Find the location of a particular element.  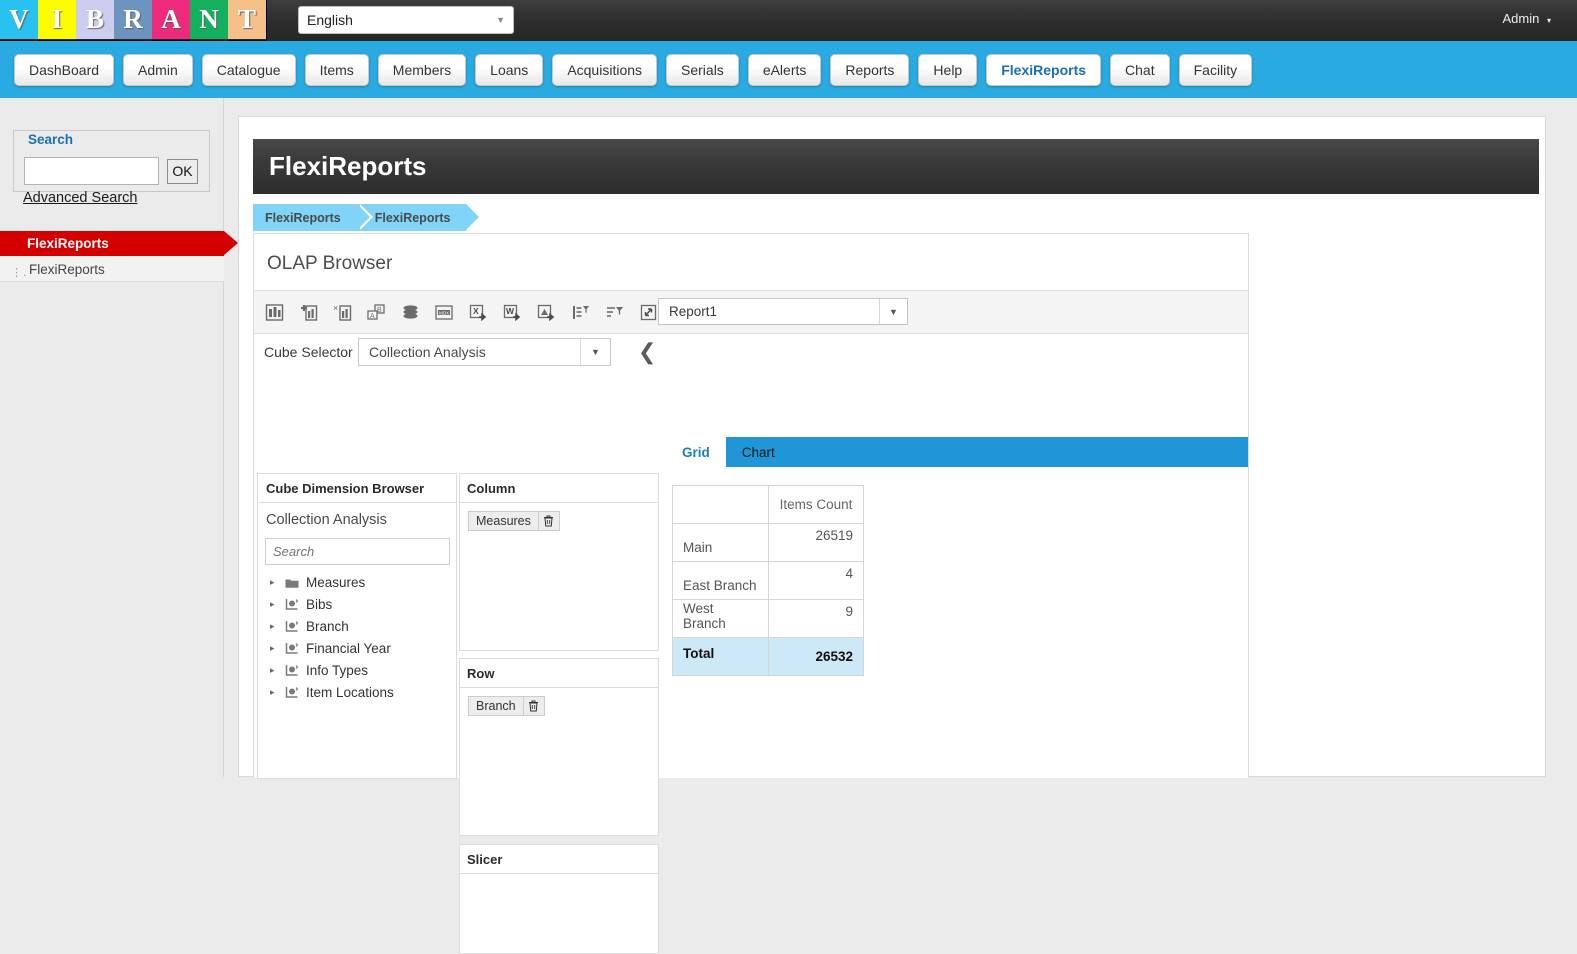

row-chip-list: Branch is located at coordinates (559, 702).